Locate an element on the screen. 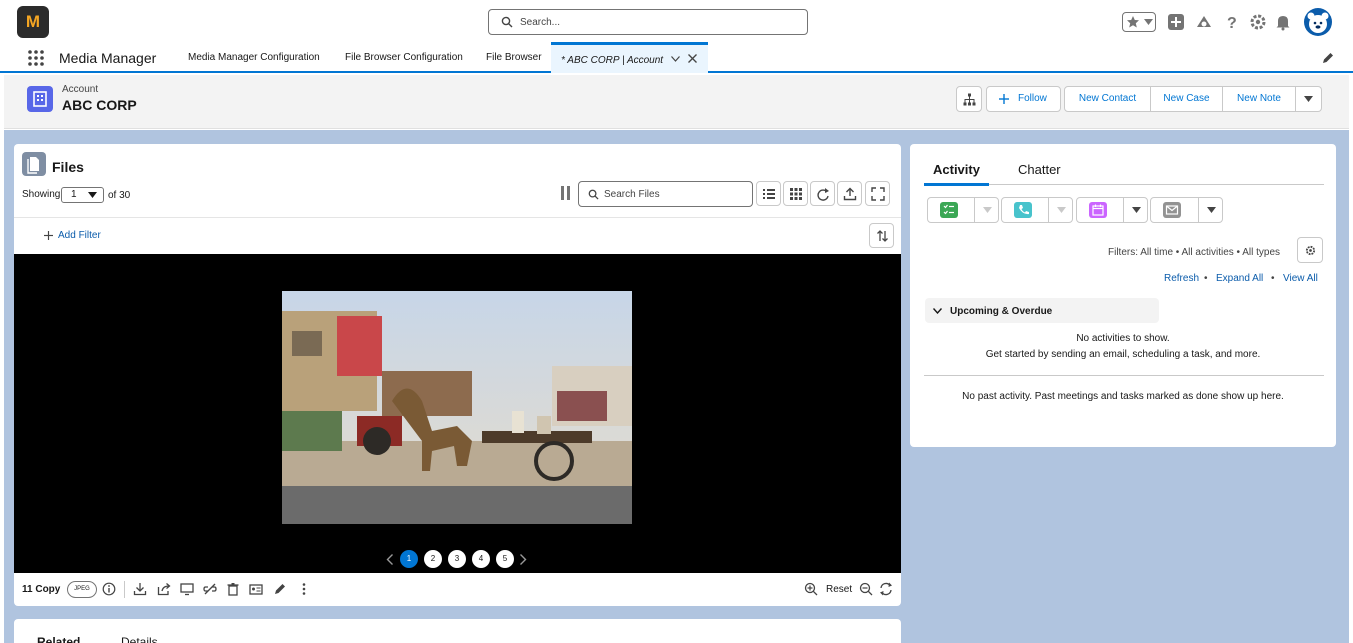 The height and width of the screenshot is (643, 1353). logo-text: M is located at coordinates (33, 21).